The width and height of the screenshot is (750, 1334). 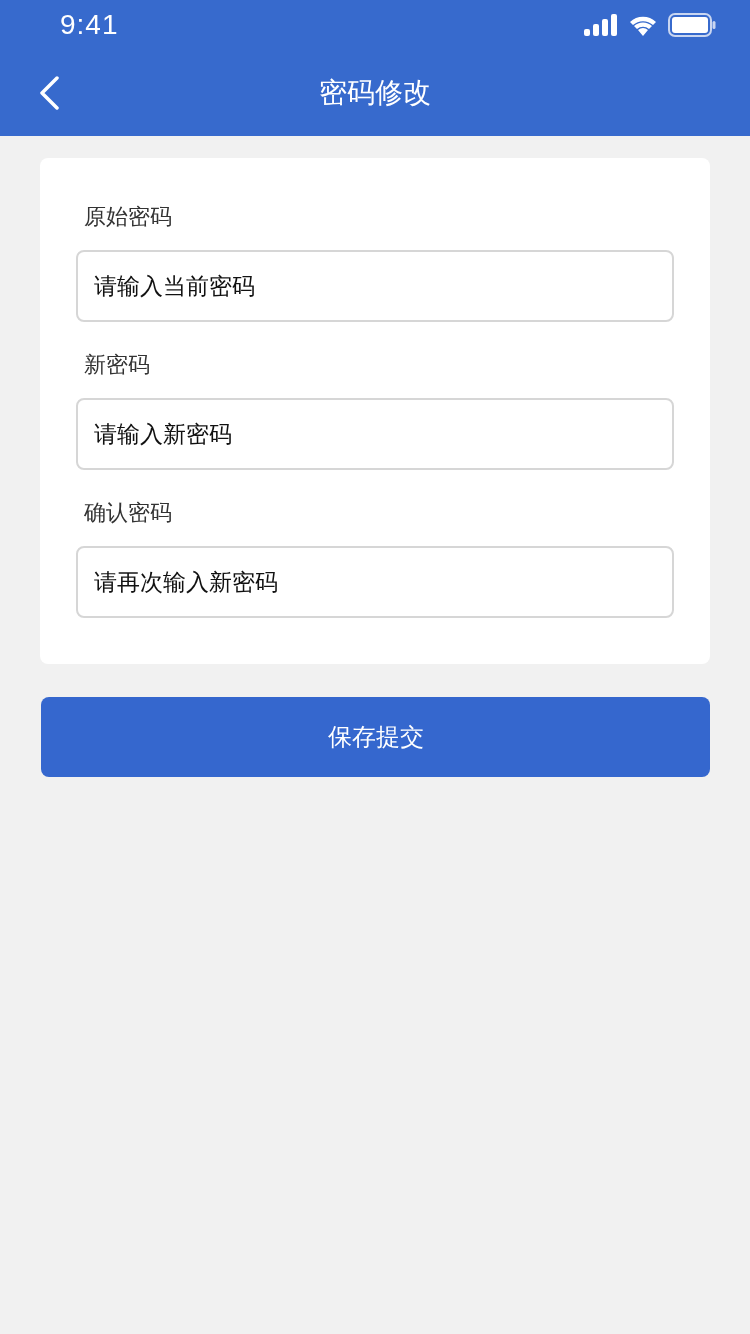 I want to click on signal-icon, so click(x=601, y=25).